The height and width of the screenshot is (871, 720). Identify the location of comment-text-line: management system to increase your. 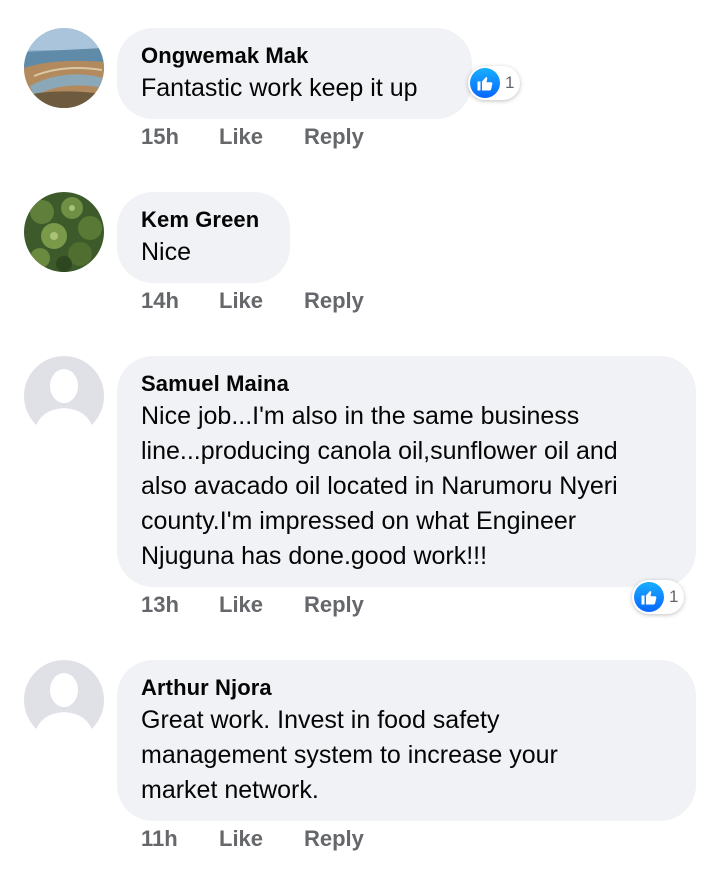
(349, 755).